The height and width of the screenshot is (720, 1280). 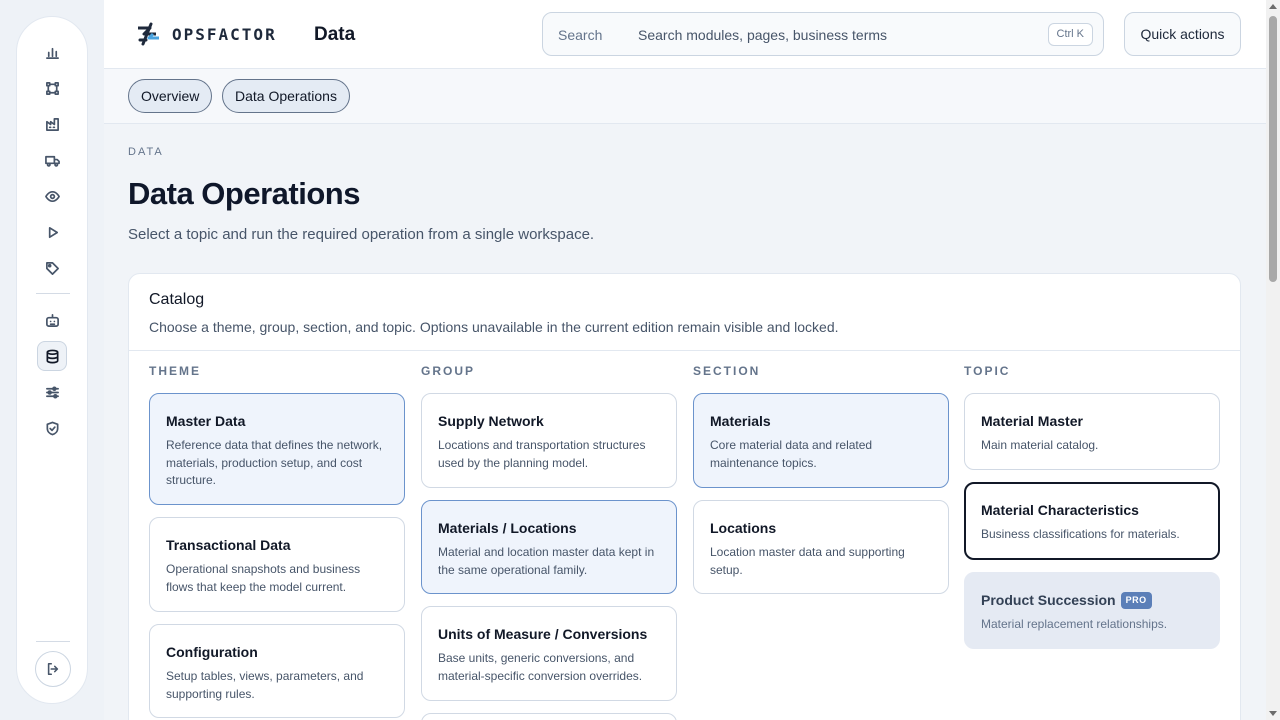 What do you see at coordinates (286, 96) in the screenshot?
I see `tab-data-operations: Data Operations` at bounding box center [286, 96].